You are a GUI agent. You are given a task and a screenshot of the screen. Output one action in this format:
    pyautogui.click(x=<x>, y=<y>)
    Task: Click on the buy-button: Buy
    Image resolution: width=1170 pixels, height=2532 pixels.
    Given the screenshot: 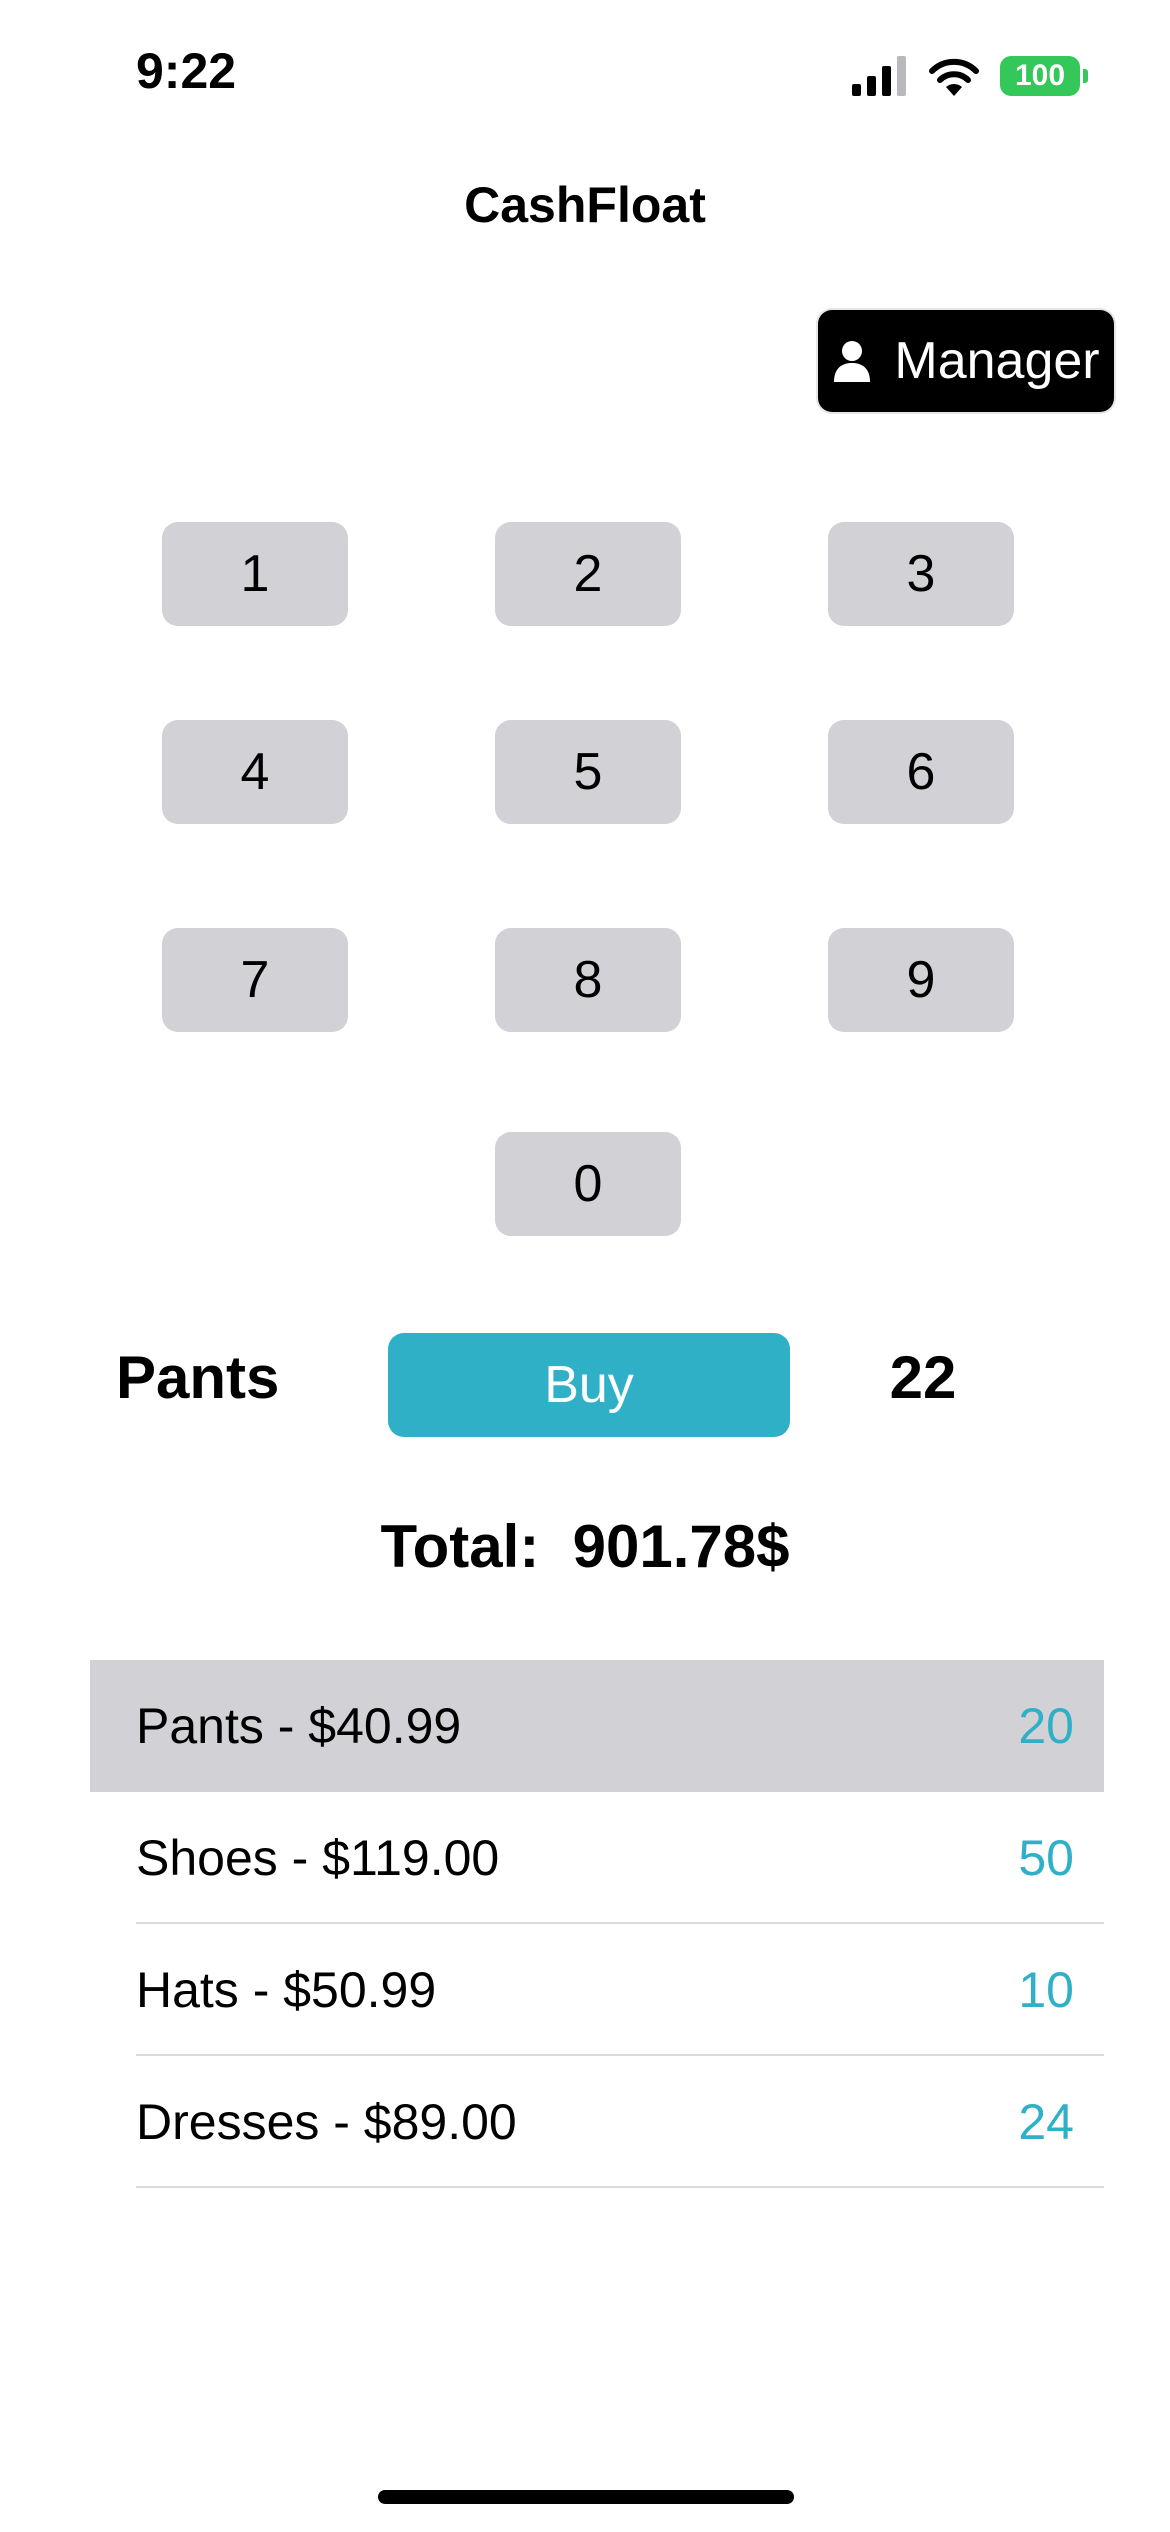 What is the action you would take?
    pyautogui.click(x=589, y=1385)
    